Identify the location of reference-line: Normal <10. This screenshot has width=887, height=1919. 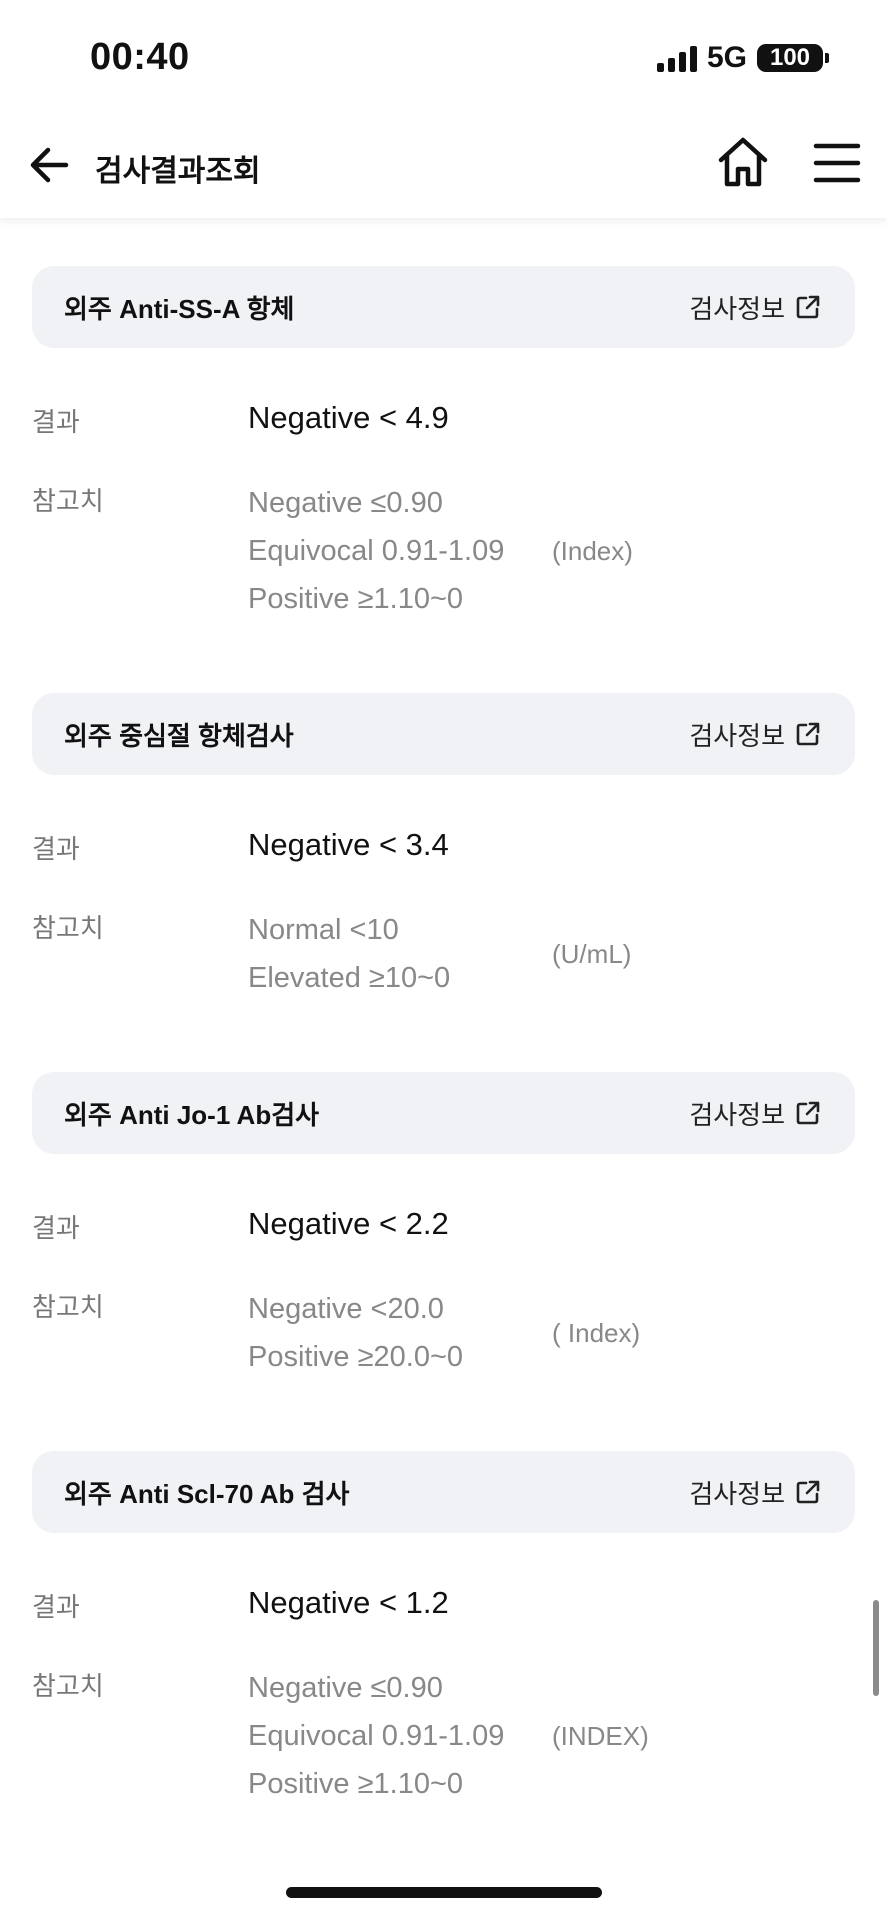
(323, 930).